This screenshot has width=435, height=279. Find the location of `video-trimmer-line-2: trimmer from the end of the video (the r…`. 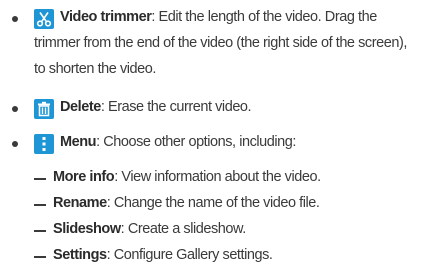

video-trimmer-line-2: trimmer from the end of the video (the r… is located at coordinates (220, 43).